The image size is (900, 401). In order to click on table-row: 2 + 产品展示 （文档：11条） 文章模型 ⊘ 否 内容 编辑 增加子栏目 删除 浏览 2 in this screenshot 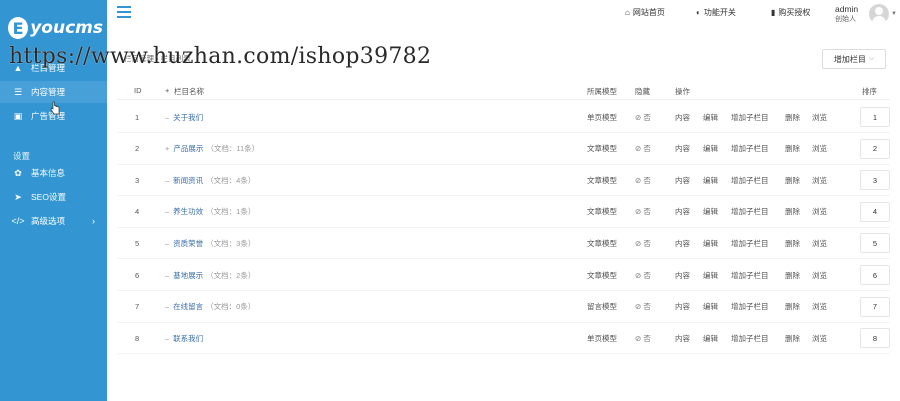, I will do `click(503, 149)`.